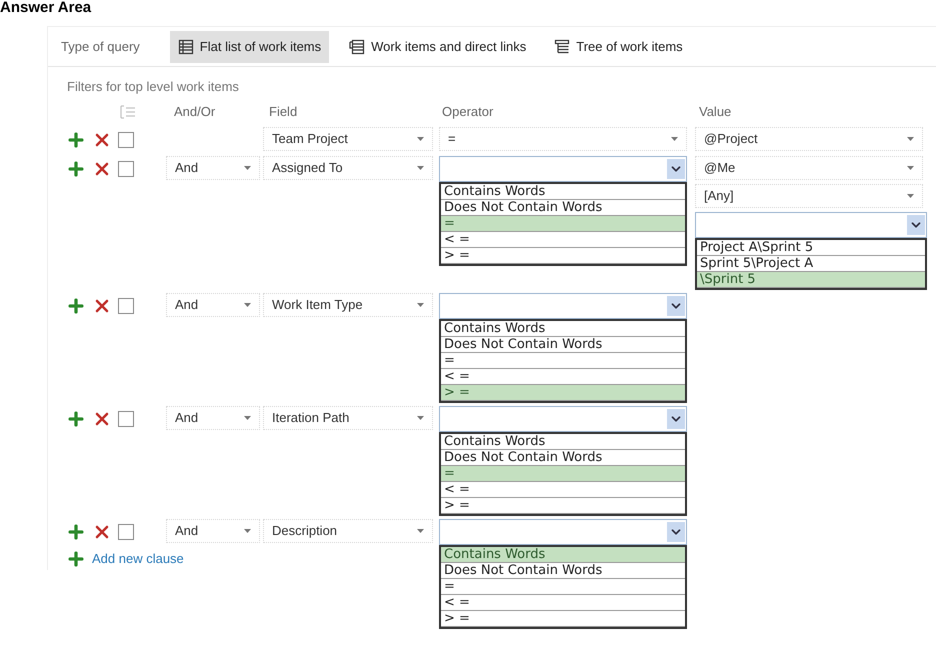 The width and height of the screenshot is (936, 654). I want to click on dropdown-option: Sprint 5\Project A, so click(811, 264).